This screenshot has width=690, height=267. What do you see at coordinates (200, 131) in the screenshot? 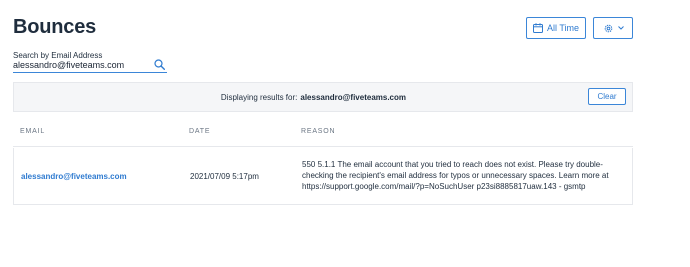
I see `column-header-date: DATE` at bounding box center [200, 131].